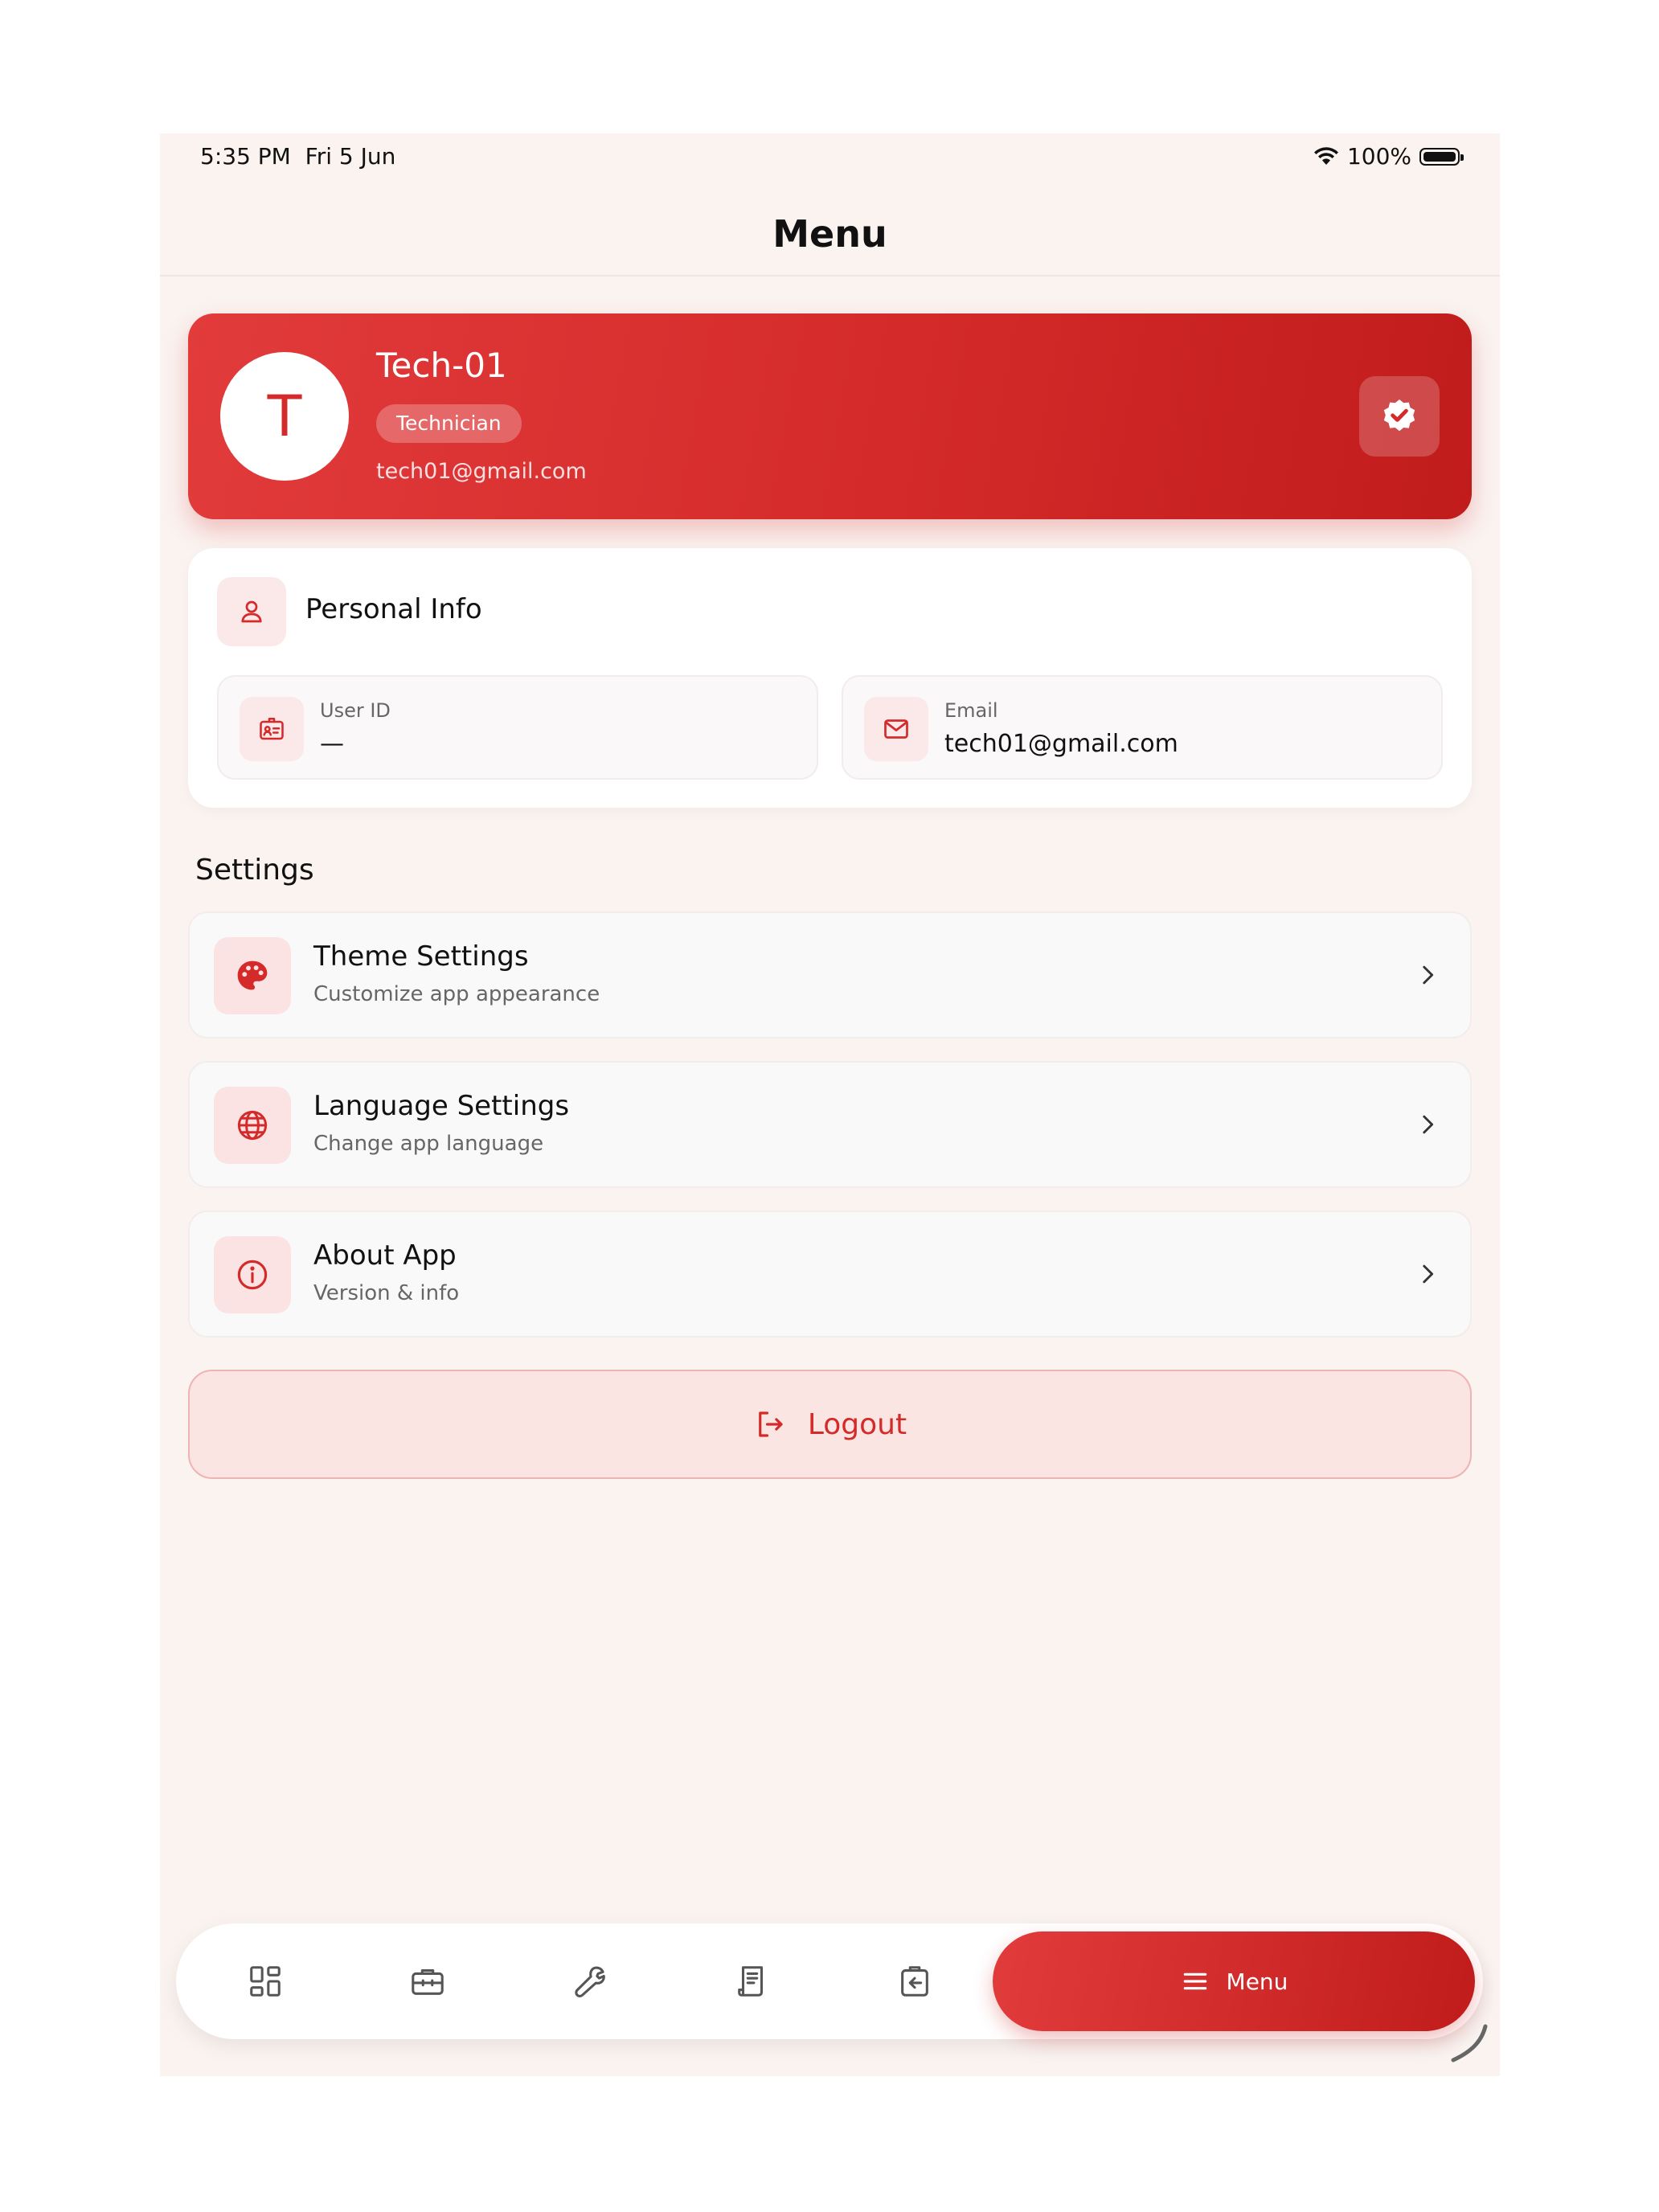 Image resolution: width=1659 pixels, height=2212 pixels. I want to click on logout-icon, so click(771, 1424).